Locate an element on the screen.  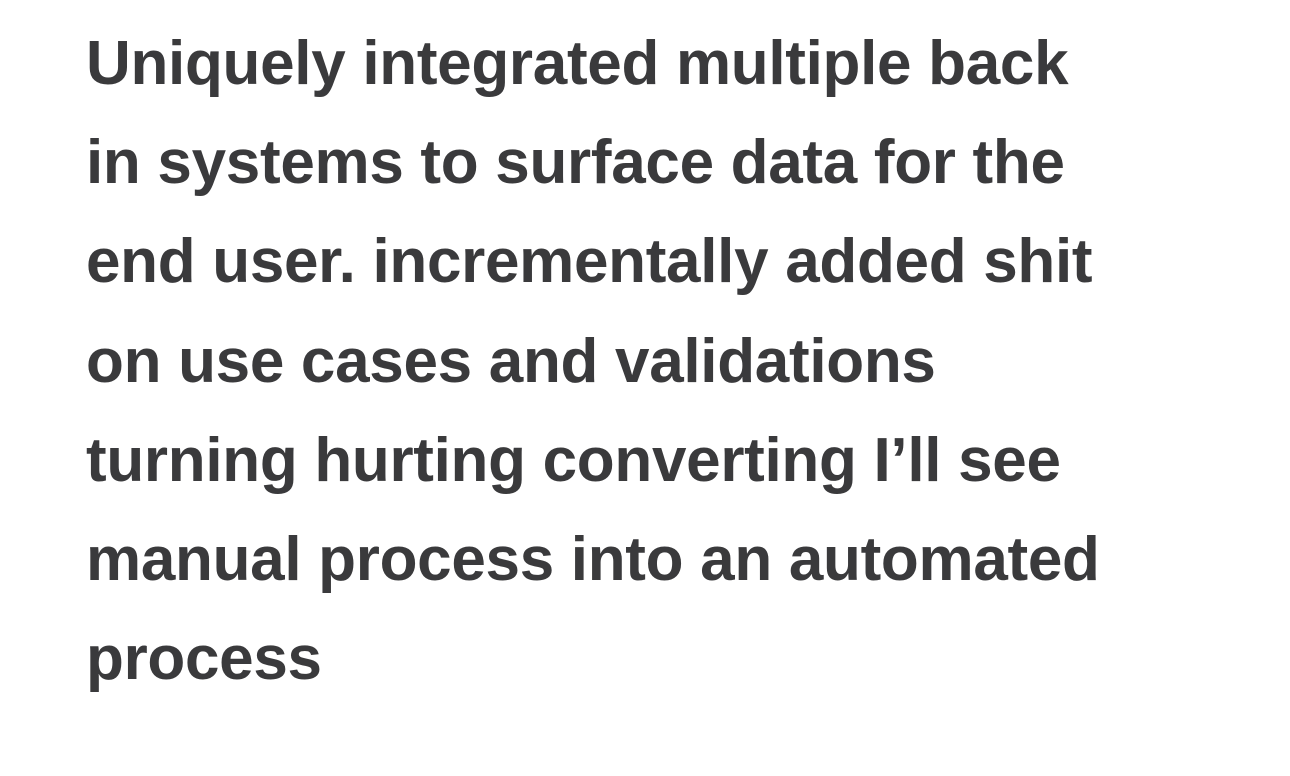
note-line-5: turning hurting converting I’ll see is located at coordinates (573, 460).